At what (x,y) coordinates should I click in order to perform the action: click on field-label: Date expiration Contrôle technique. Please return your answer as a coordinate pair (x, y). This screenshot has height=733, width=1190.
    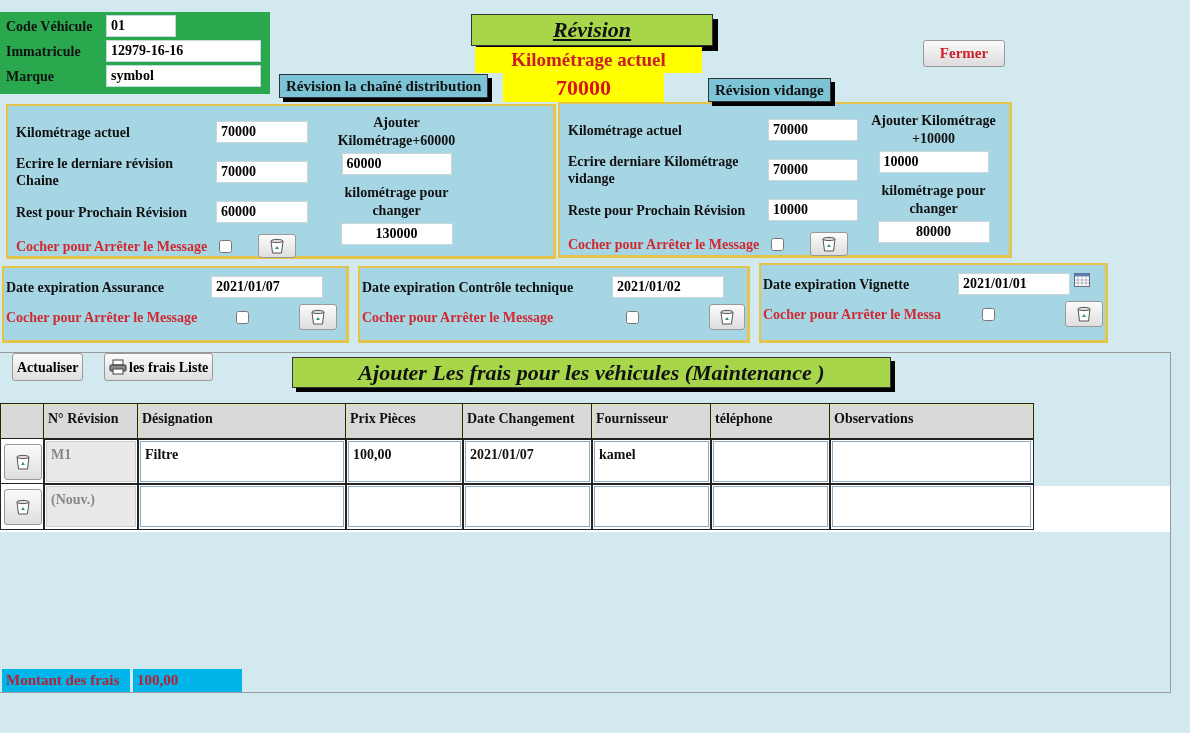
    Looking at the image, I should click on (468, 287).